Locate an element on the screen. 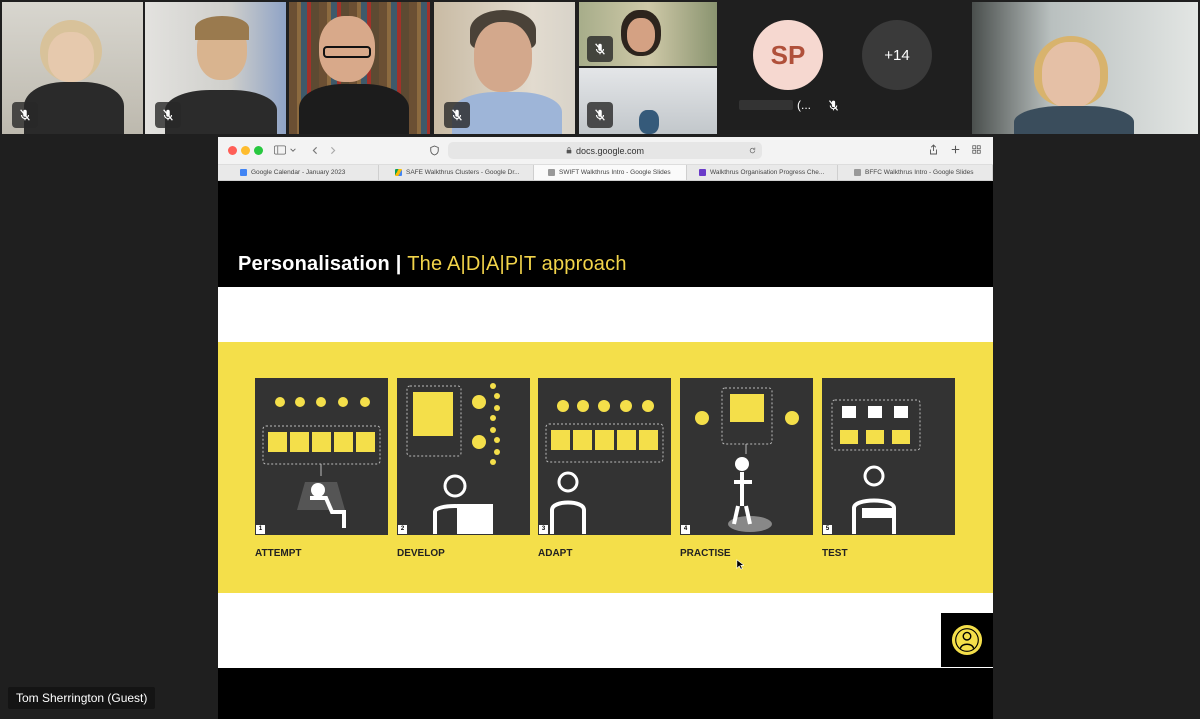 The height and width of the screenshot is (719, 1200). share-icon is located at coordinates (933, 149).